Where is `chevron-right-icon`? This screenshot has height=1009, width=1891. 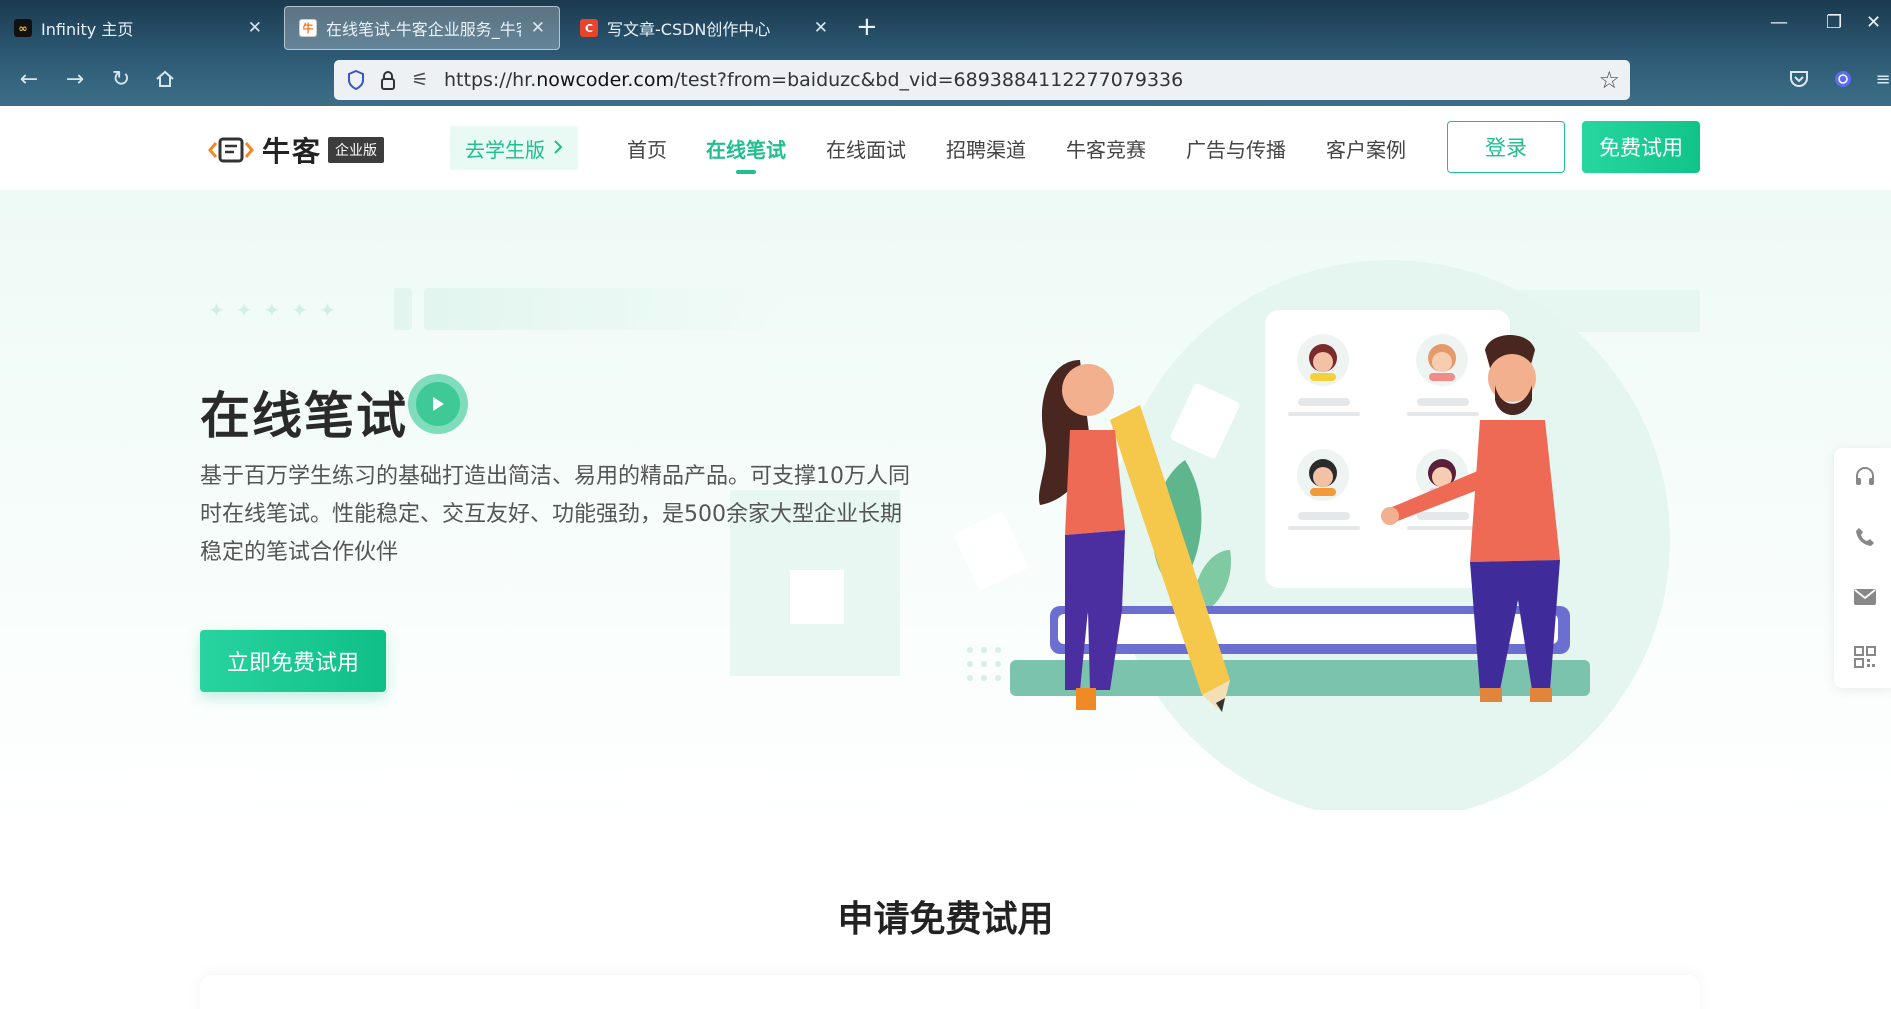 chevron-right-icon is located at coordinates (558, 148).